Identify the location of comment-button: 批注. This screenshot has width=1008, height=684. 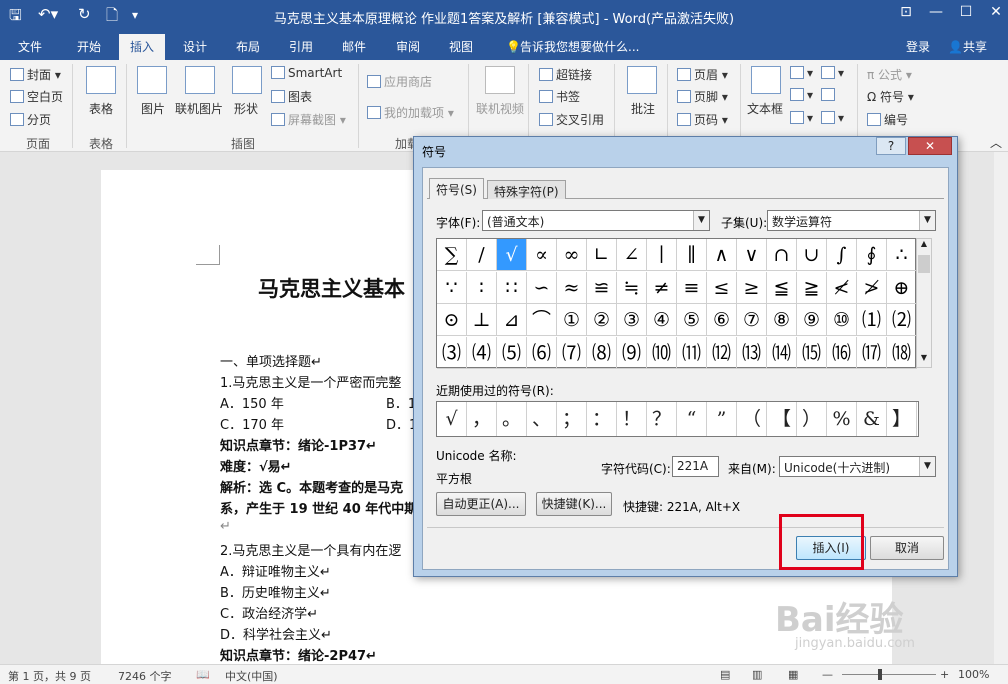
(643, 108).